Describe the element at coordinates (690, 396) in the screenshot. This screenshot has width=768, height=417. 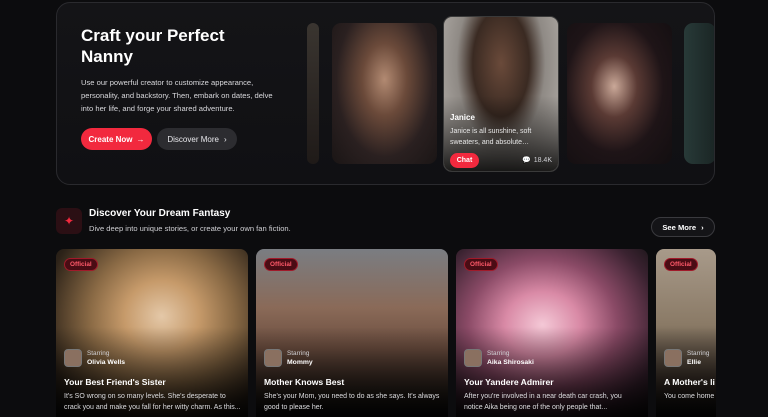
I see `story-description: You come home chaos of the day` at that location.